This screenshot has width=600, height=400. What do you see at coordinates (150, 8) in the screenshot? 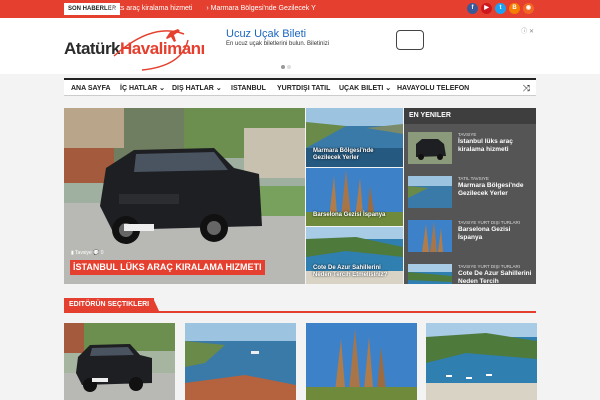
I see `ticker-item: İ lüks araç kiralama hizmeti` at bounding box center [150, 8].